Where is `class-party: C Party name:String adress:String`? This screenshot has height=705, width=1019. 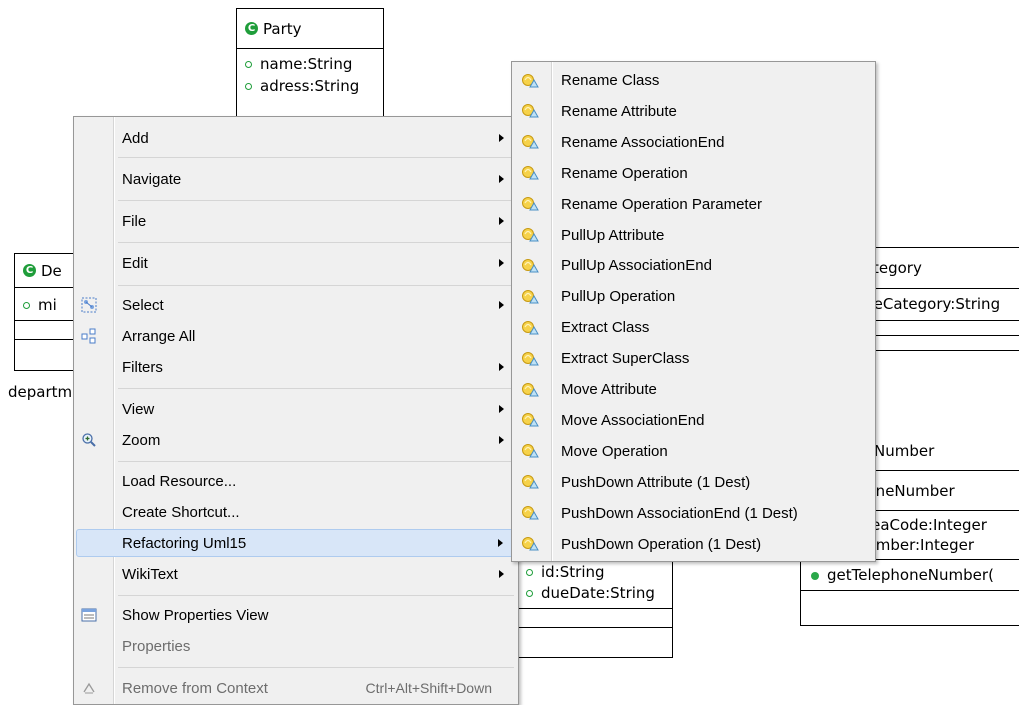
class-party: C Party name:String adress:String is located at coordinates (310, 68).